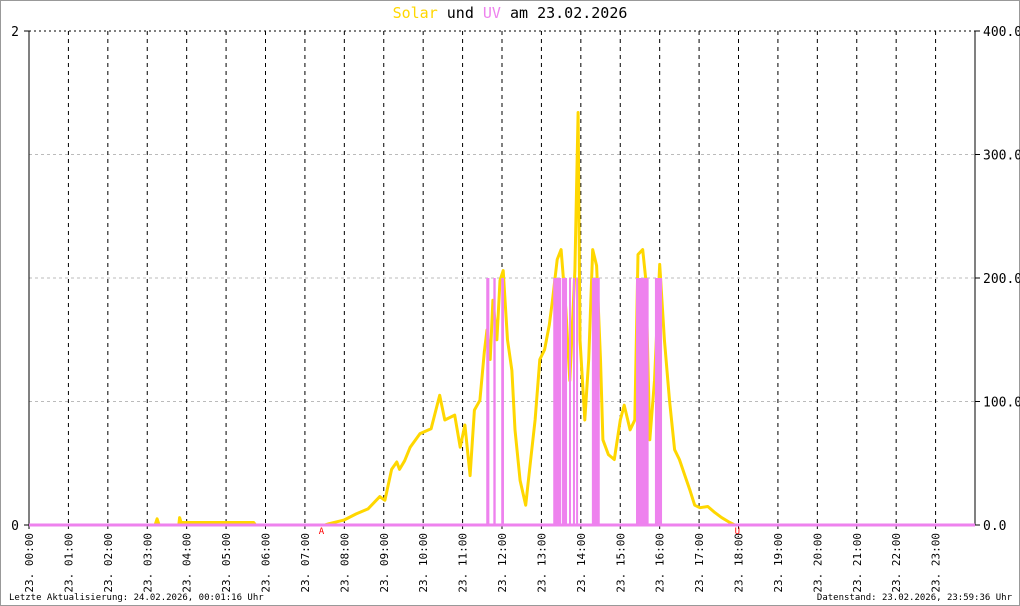  What do you see at coordinates (936, 563) in the screenshot?
I see `x-tick-label: 23. 23:00` at bounding box center [936, 563].